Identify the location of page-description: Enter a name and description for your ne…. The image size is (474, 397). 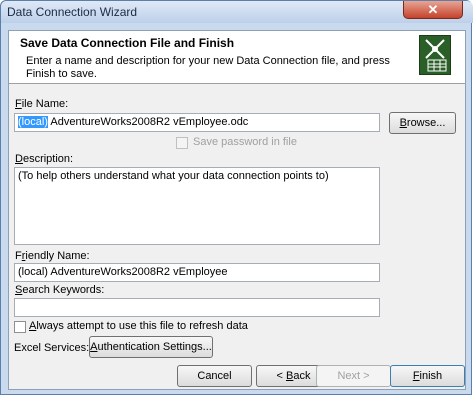
(208, 67).